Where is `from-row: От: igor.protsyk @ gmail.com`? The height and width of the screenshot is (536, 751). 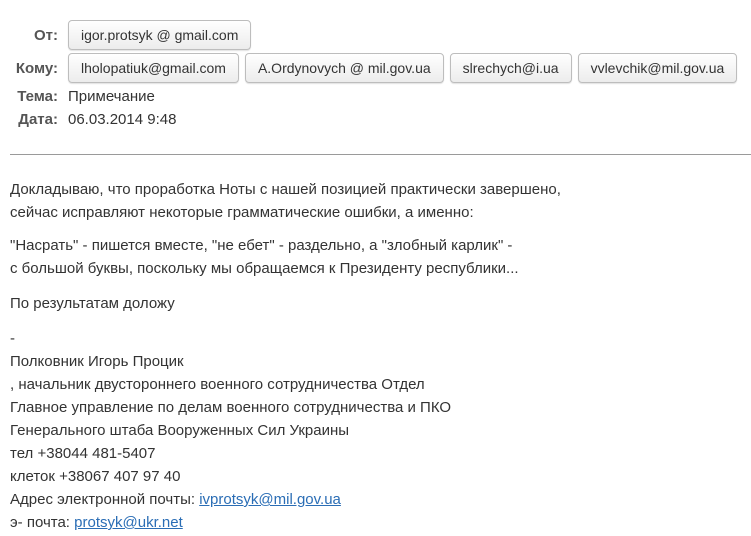 from-row: От: igor.protsyk @ gmail.com is located at coordinates (128, 35).